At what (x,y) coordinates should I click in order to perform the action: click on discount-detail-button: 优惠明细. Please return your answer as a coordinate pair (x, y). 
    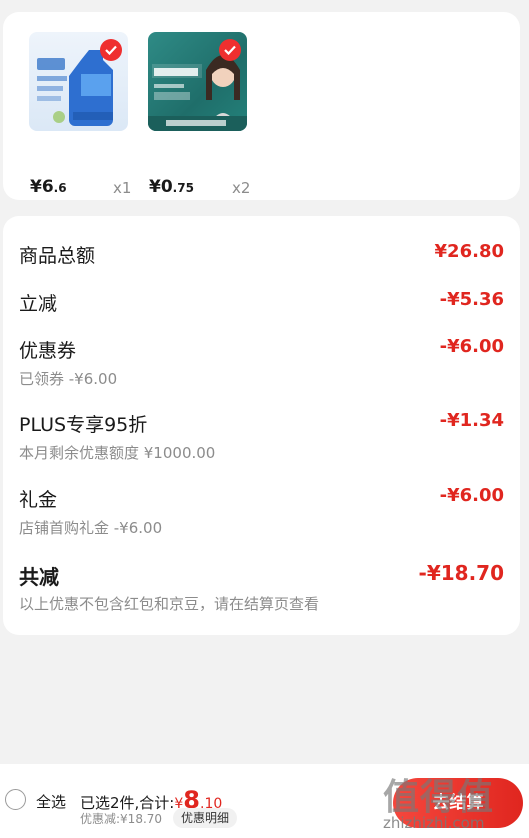
    Looking at the image, I should click on (205, 818).